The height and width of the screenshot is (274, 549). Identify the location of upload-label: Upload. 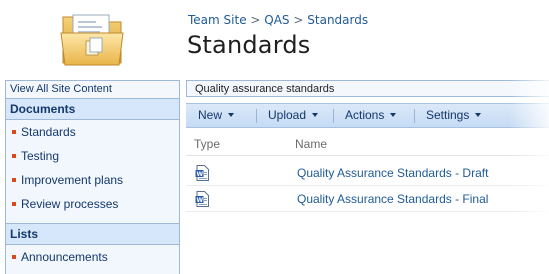
(287, 115).